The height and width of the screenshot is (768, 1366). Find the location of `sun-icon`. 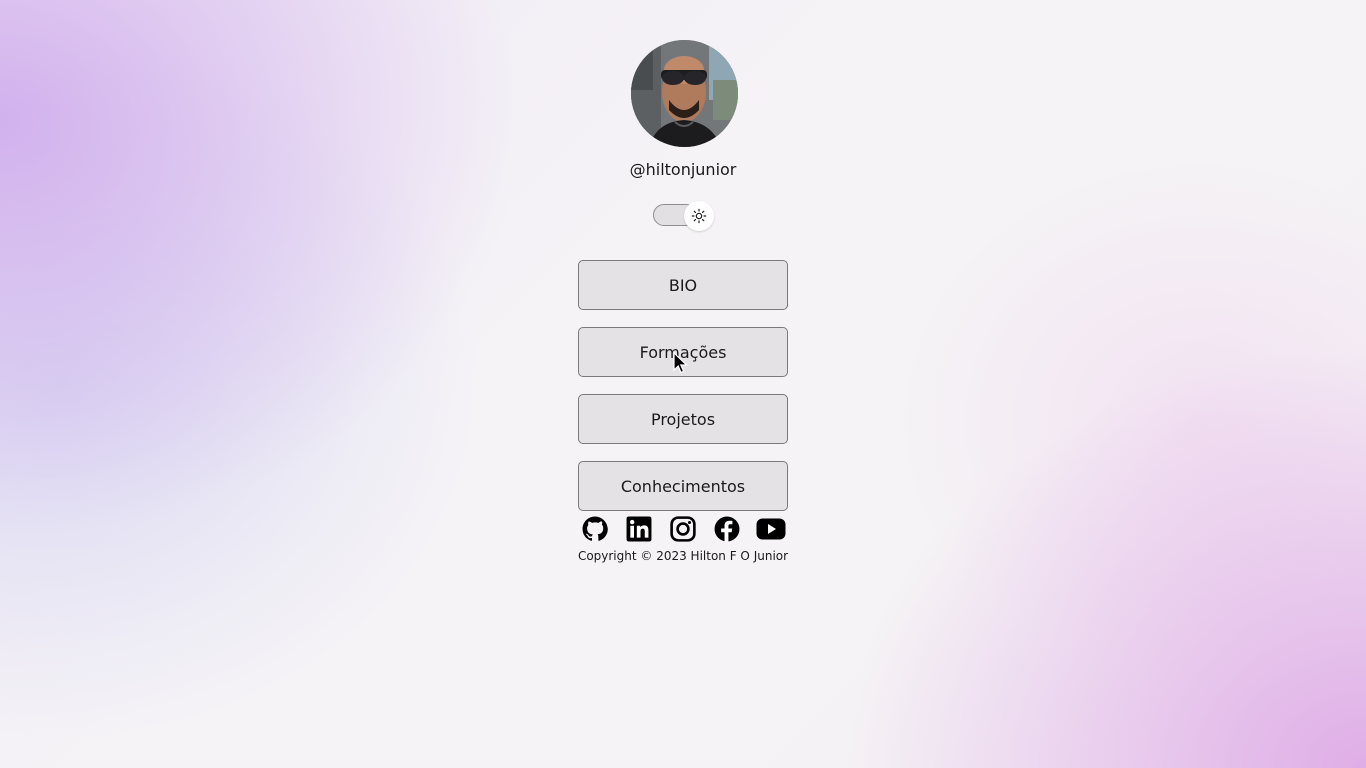

sun-icon is located at coordinates (699, 216).